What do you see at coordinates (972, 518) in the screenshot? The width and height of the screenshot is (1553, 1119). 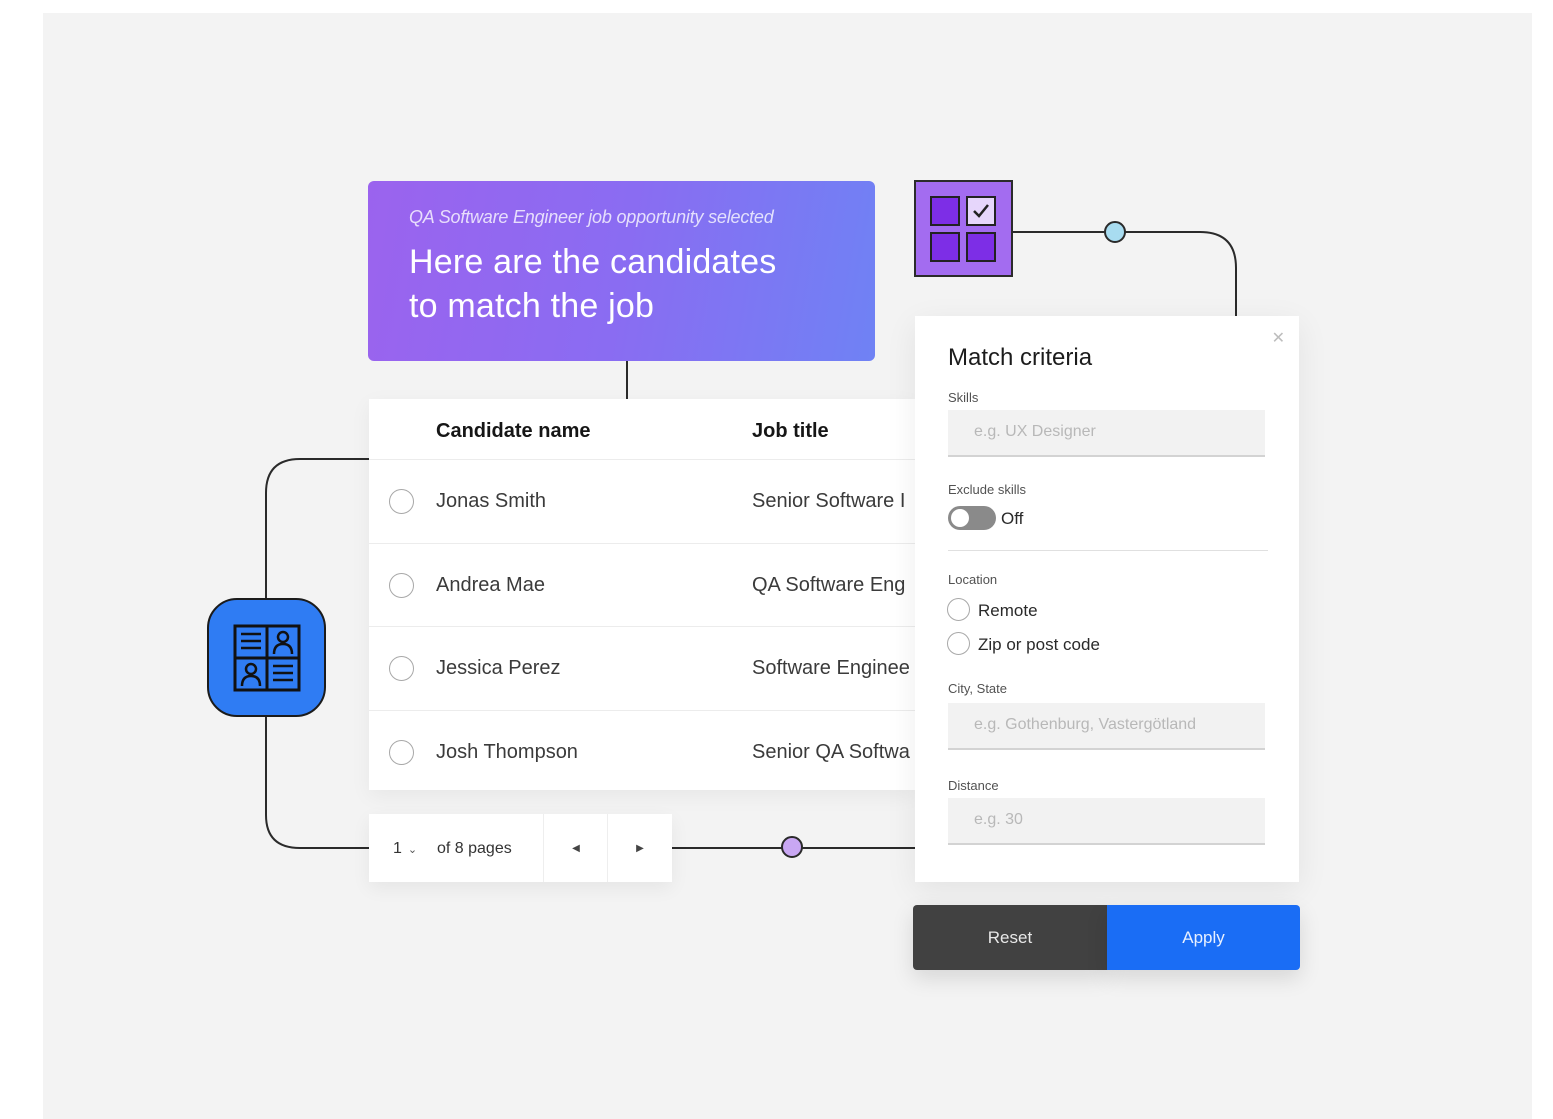 I see `exclude-skills-toggle` at bounding box center [972, 518].